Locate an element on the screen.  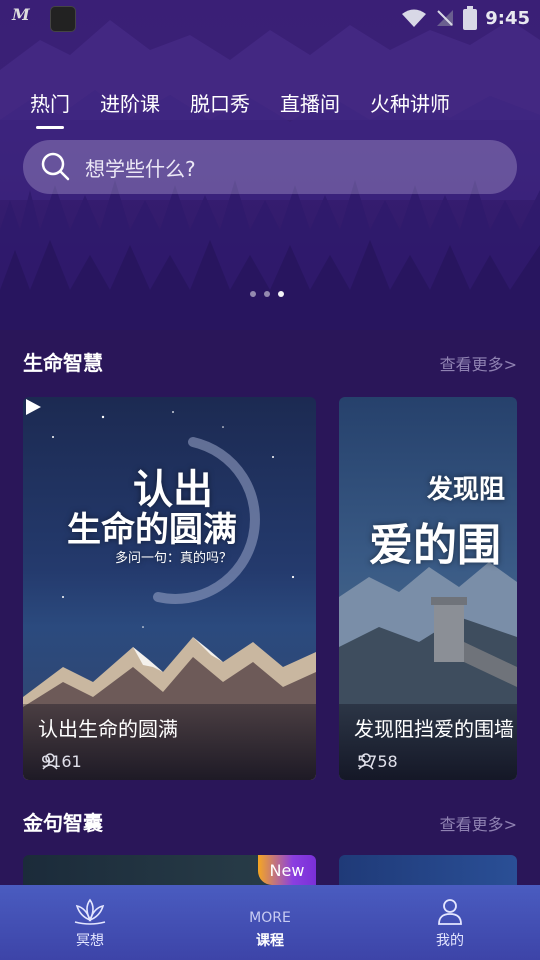
nav-courses: MORE 课程 is located at coordinates (270, 922).